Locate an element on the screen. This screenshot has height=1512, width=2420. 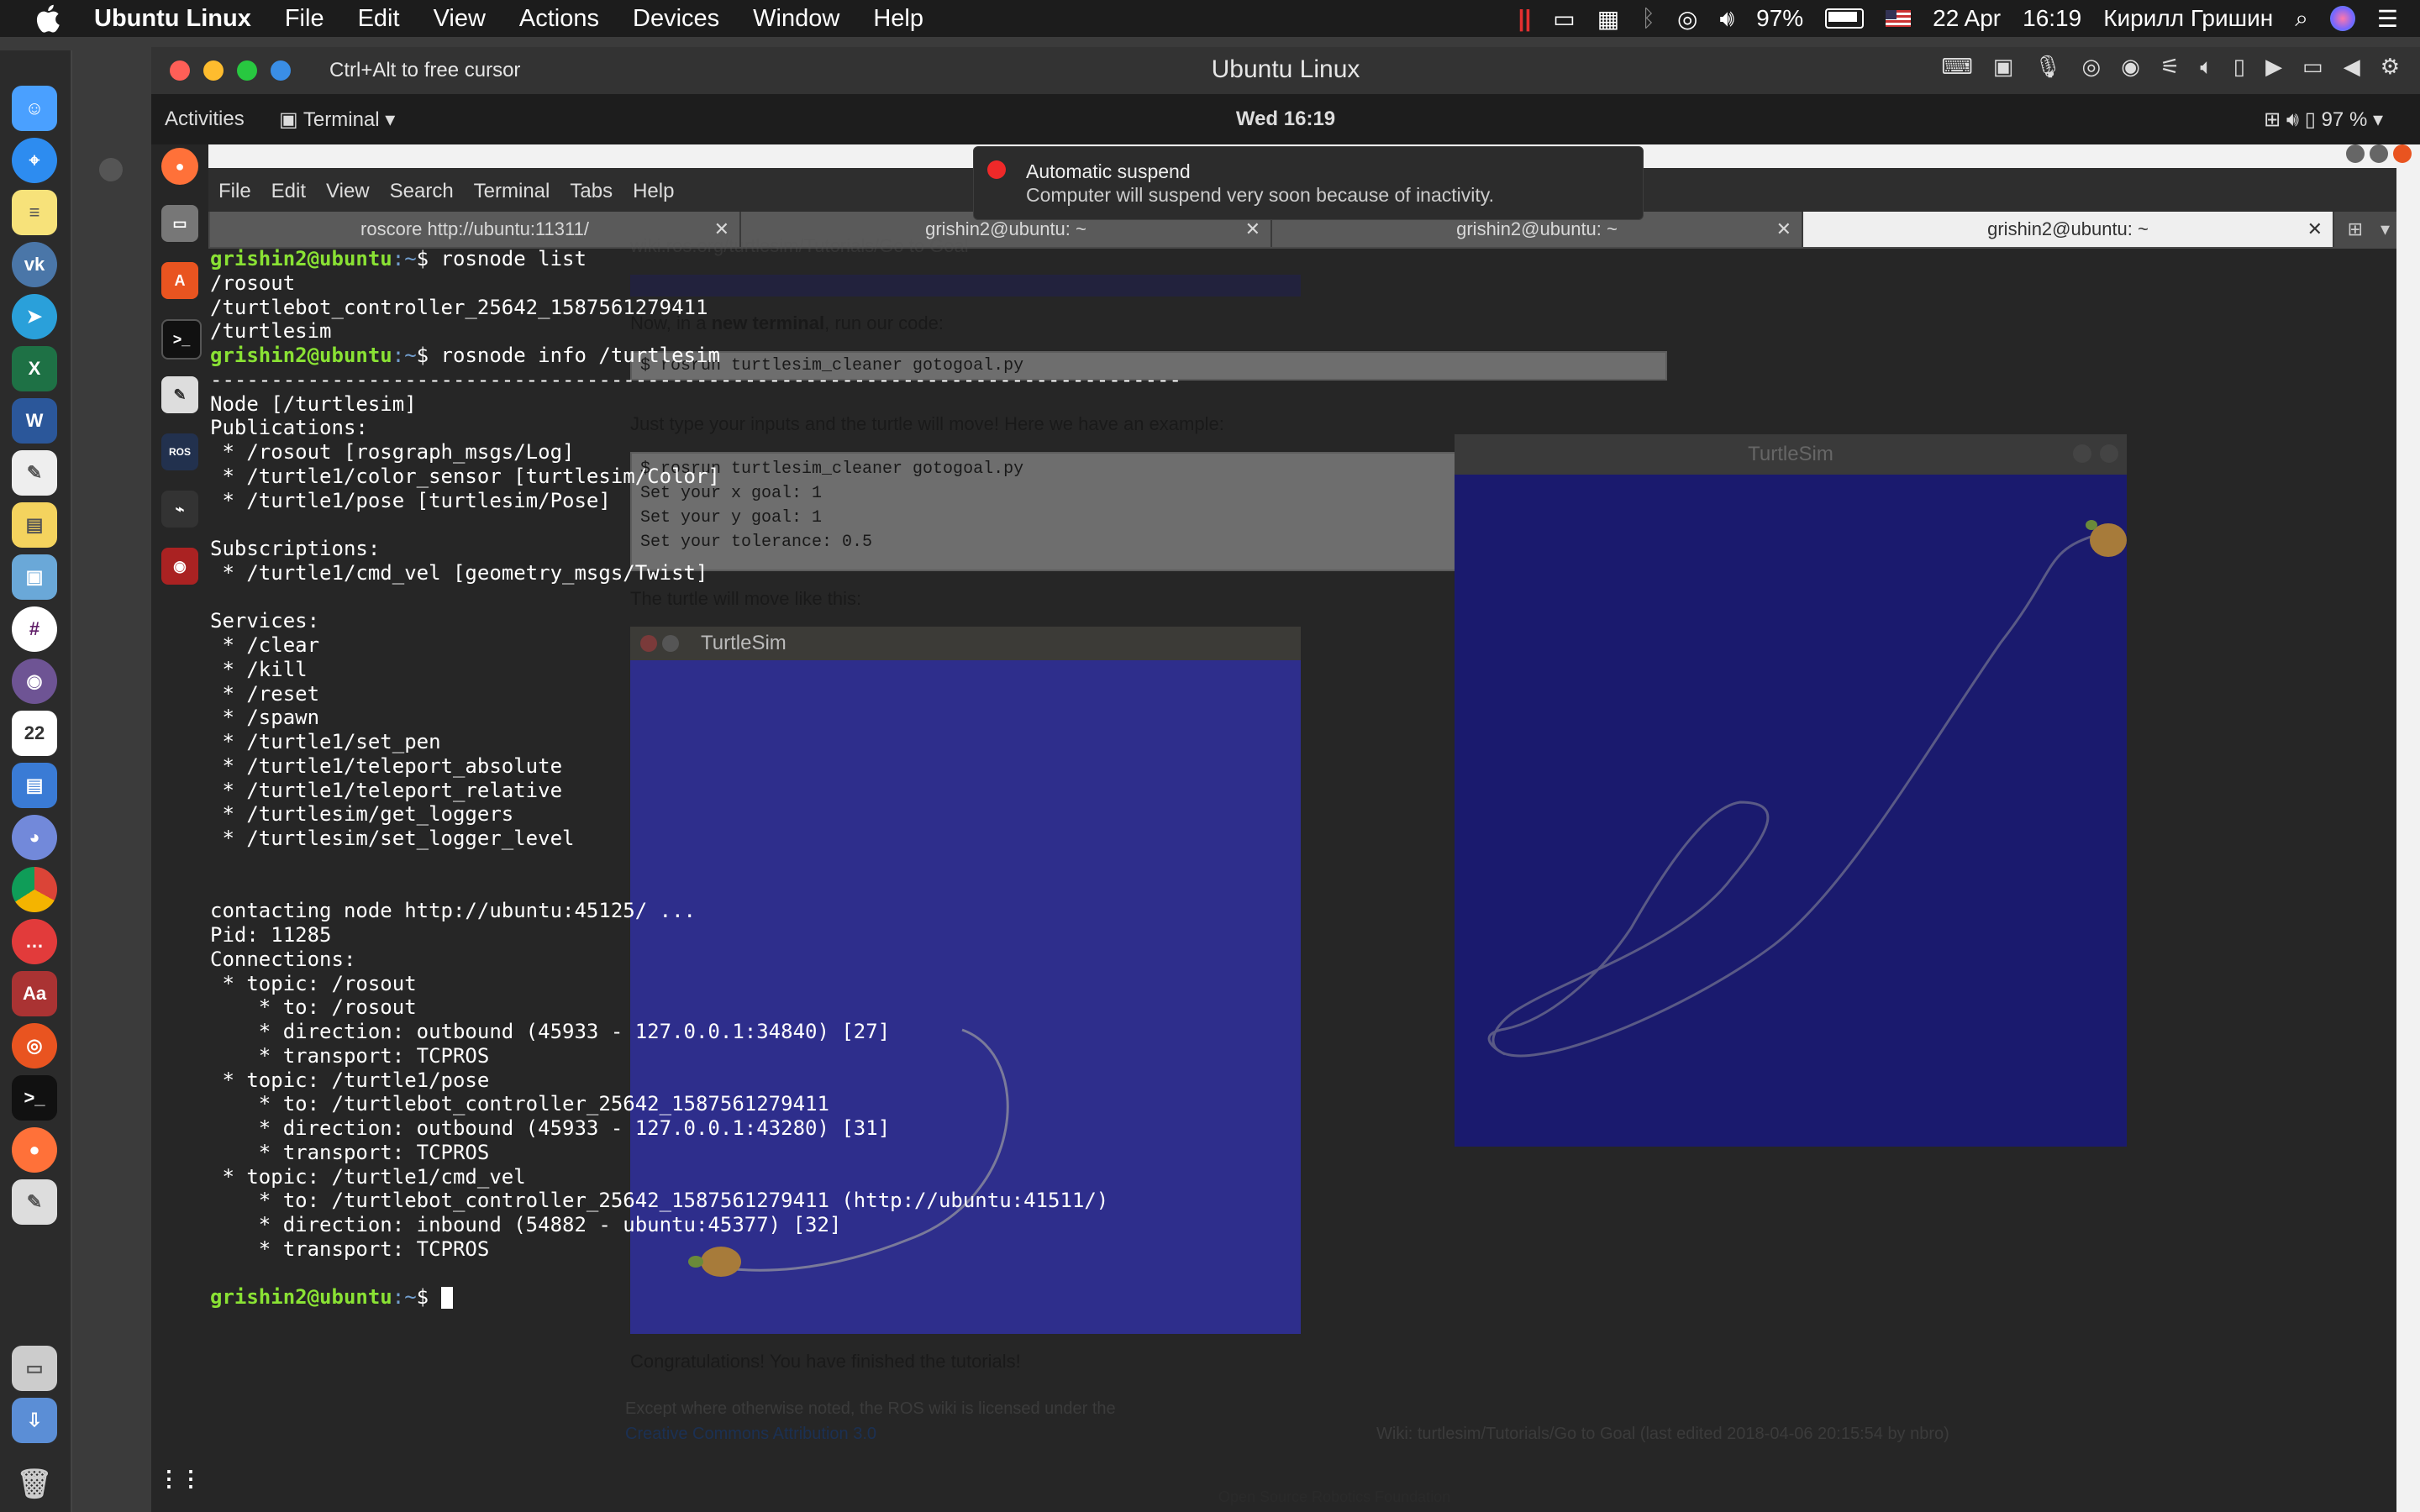
cd-icon: ◎ is located at coordinates (2092, 67).